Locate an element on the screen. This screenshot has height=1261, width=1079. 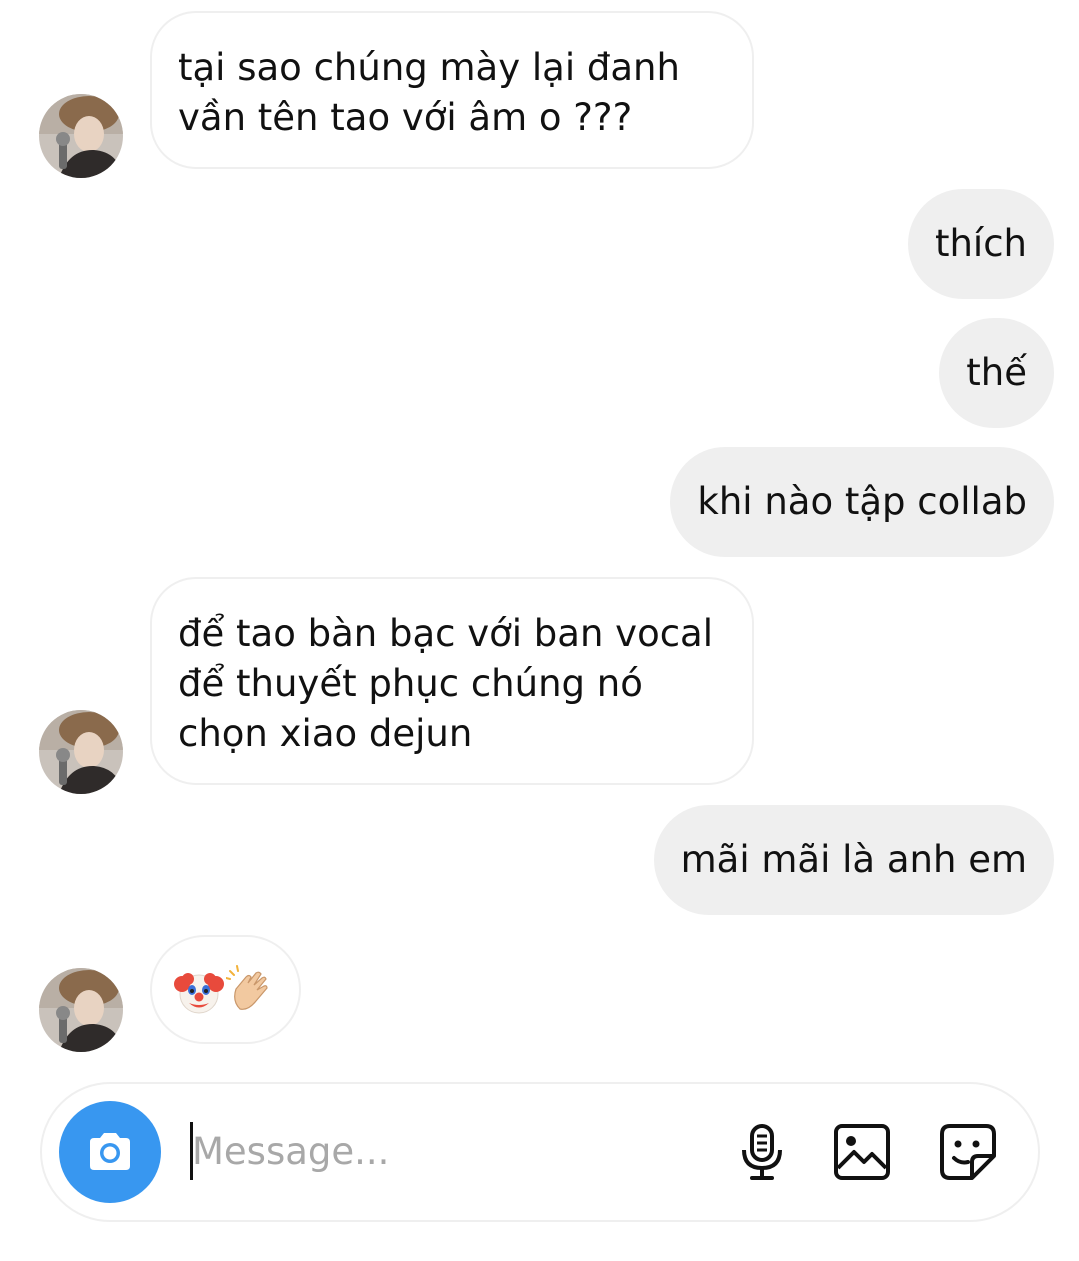
message-text: mãi mãi là anh em is located at coordinates (853, 859).